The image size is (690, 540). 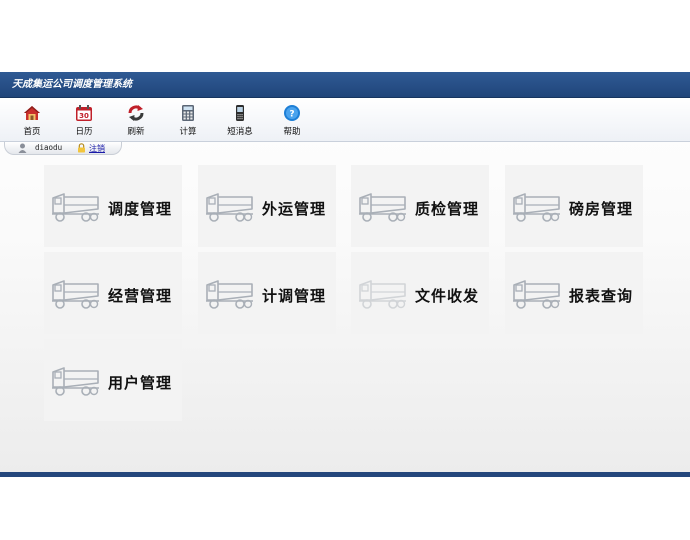 I want to click on help-icon: ?, so click(x=292, y=113).